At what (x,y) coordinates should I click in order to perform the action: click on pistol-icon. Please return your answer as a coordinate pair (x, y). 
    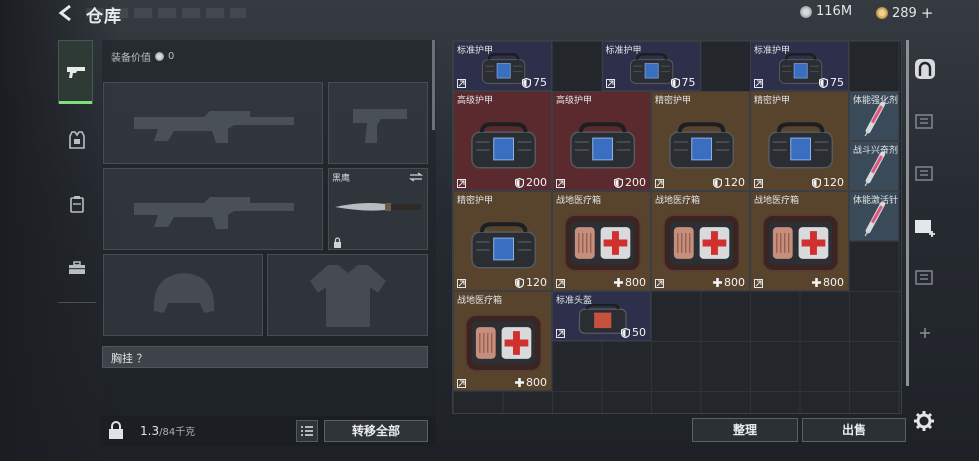
    Looking at the image, I should click on (75, 72).